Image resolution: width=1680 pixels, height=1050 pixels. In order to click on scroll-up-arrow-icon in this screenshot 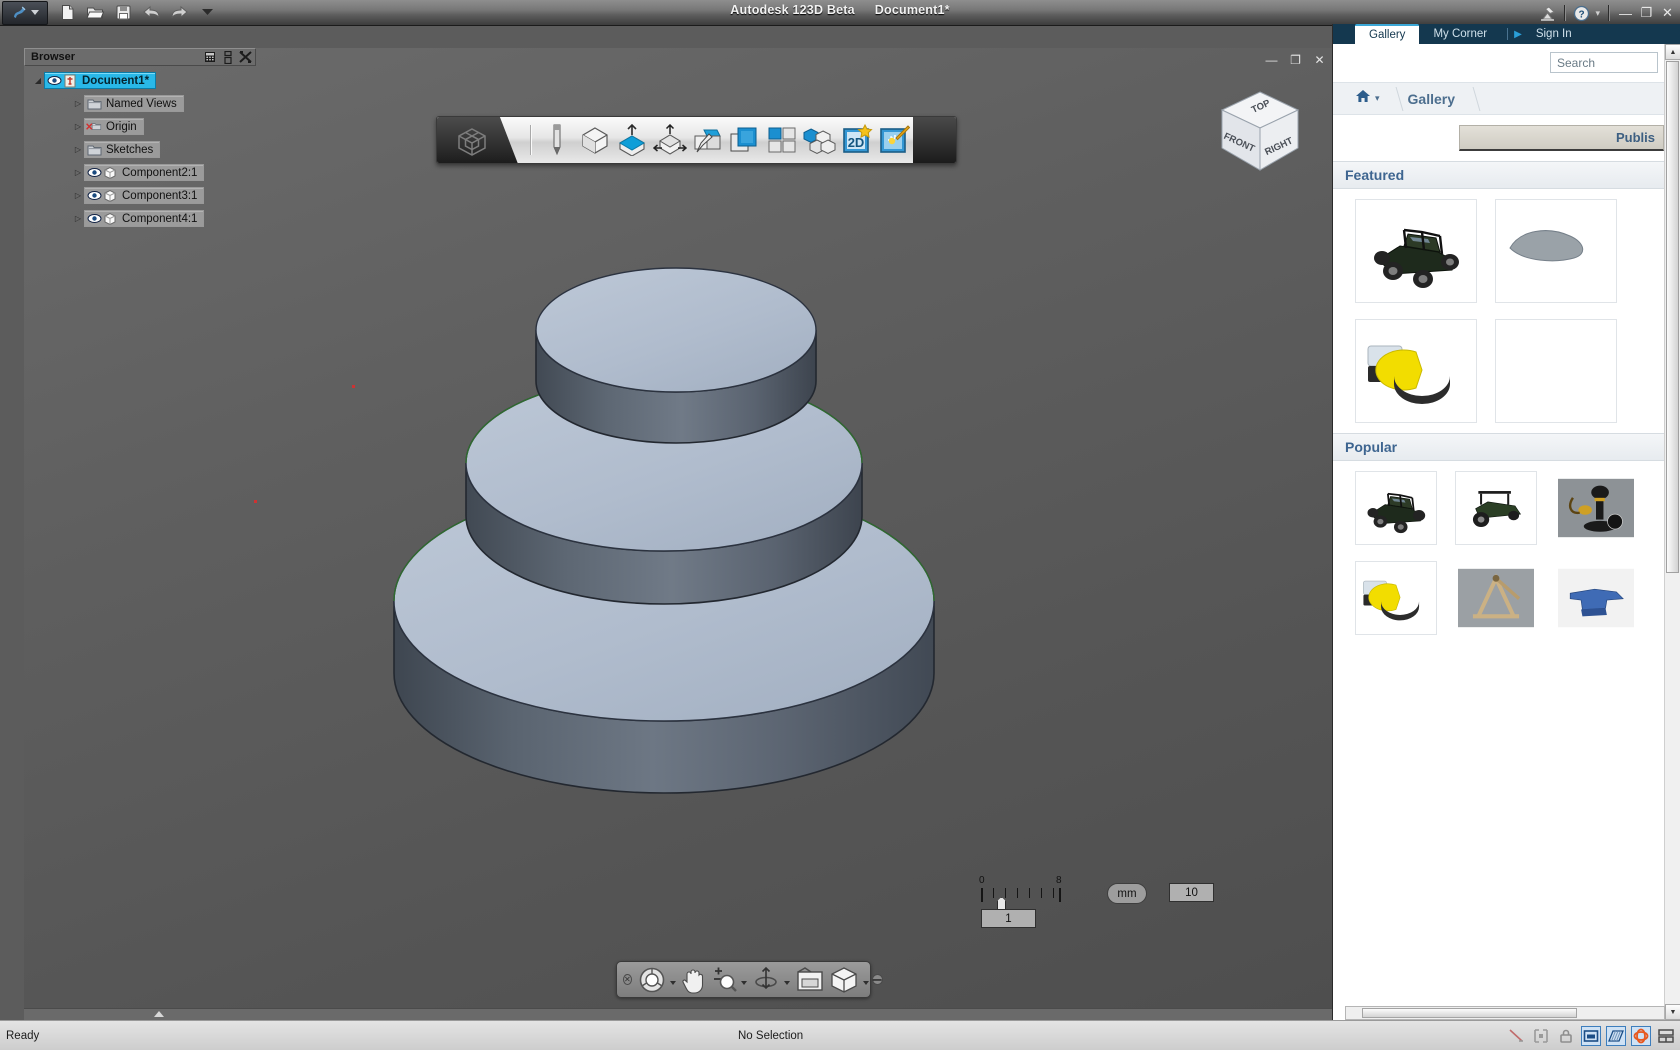, I will do `click(159, 1014)`.